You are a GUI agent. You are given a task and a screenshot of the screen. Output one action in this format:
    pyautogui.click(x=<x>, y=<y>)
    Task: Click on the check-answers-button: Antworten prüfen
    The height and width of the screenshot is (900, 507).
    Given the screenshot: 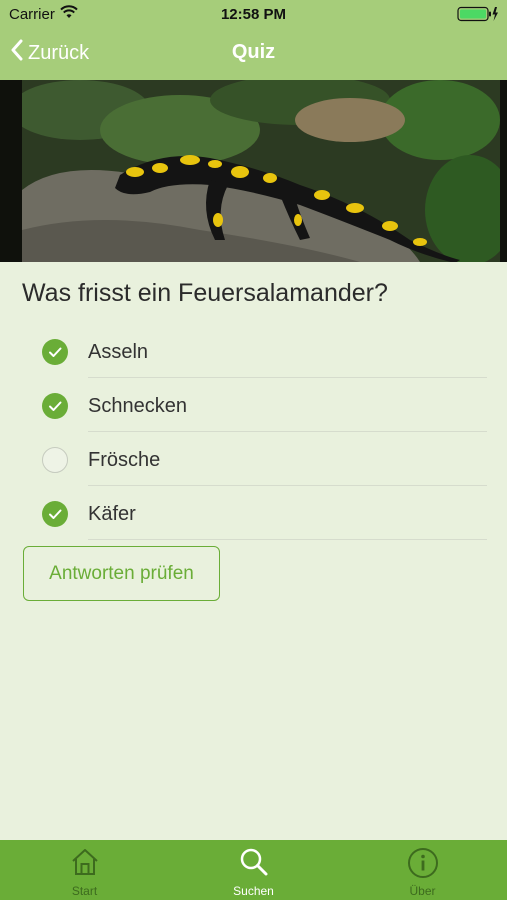 What is the action you would take?
    pyautogui.click(x=121, y=573)
    